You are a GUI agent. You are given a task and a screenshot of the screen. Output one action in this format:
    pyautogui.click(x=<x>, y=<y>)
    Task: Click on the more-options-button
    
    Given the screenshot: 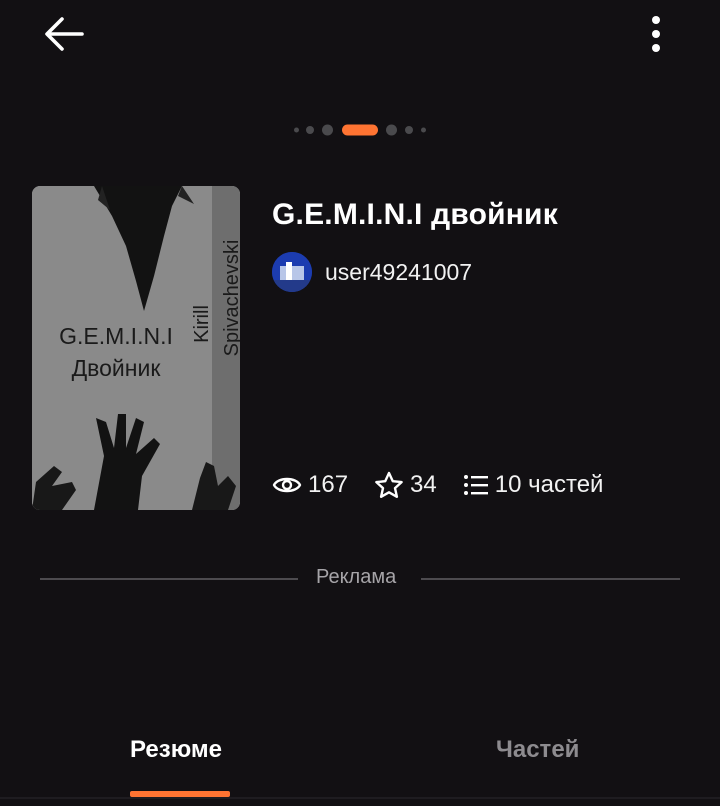 What is the action you would take?
    pyautogui.click(x=656, y=34)
    